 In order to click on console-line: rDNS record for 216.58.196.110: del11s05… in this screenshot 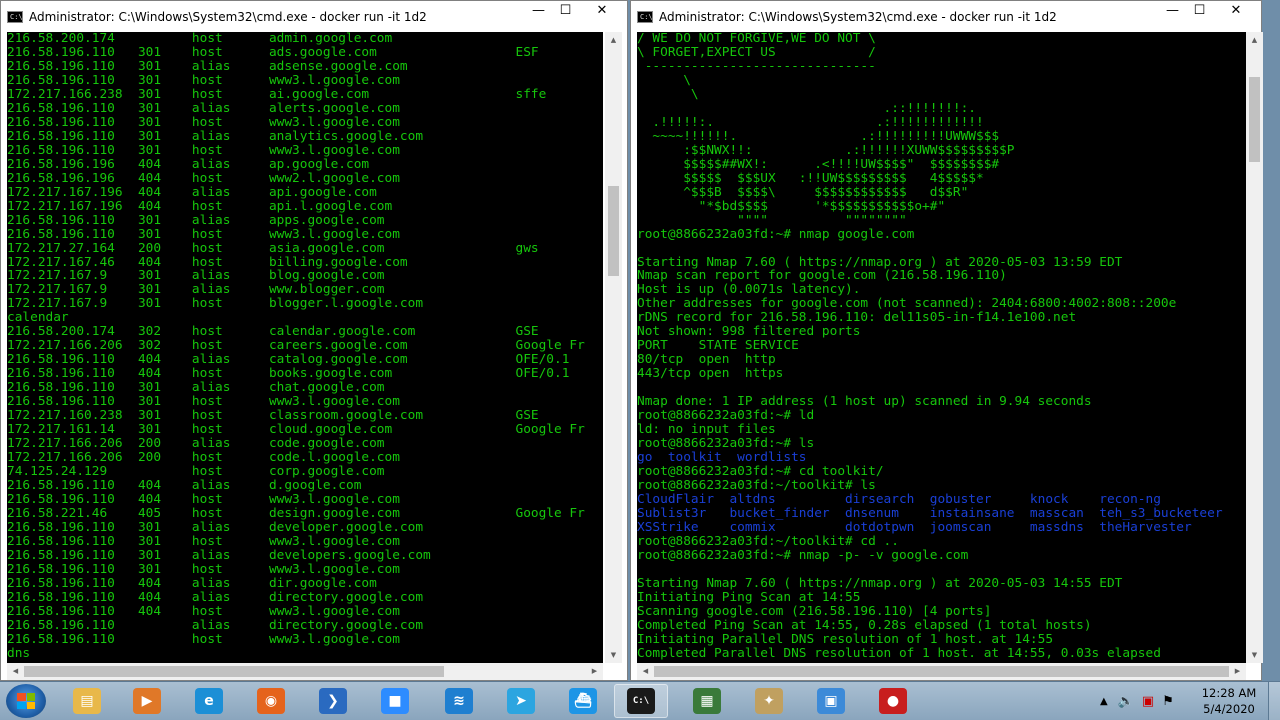, I will do `click(857, 318)`.